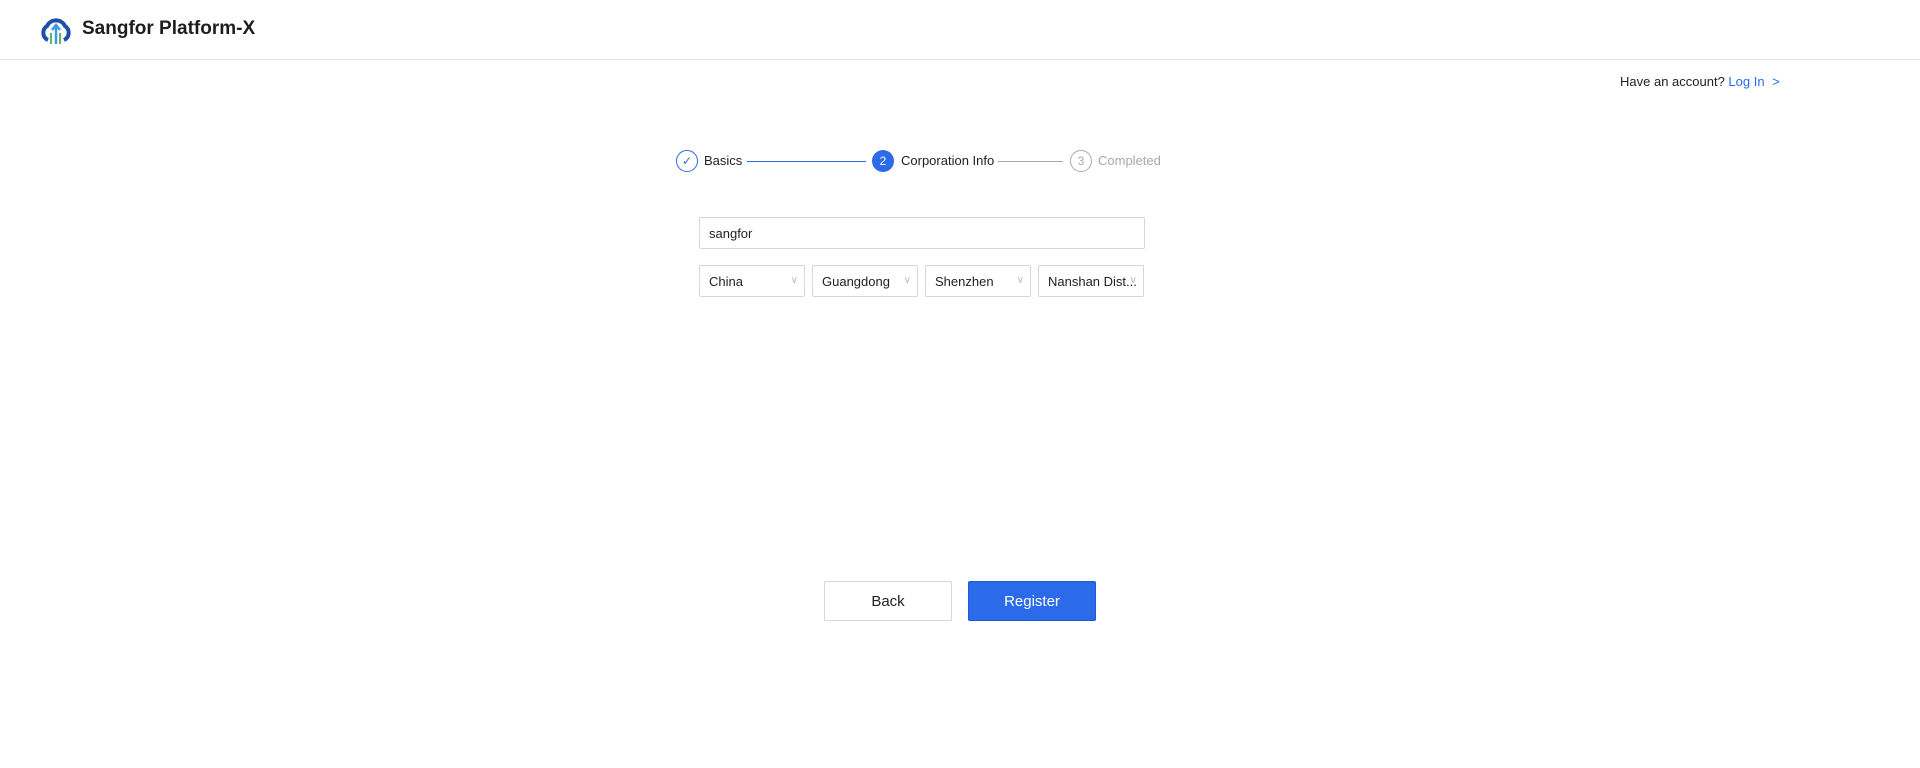 The image size is (1920, 768). What do you see at coordinates (964, 281) in the screenshot?
I see `city-value: Shenzhen` at bounding box center [964, 281].